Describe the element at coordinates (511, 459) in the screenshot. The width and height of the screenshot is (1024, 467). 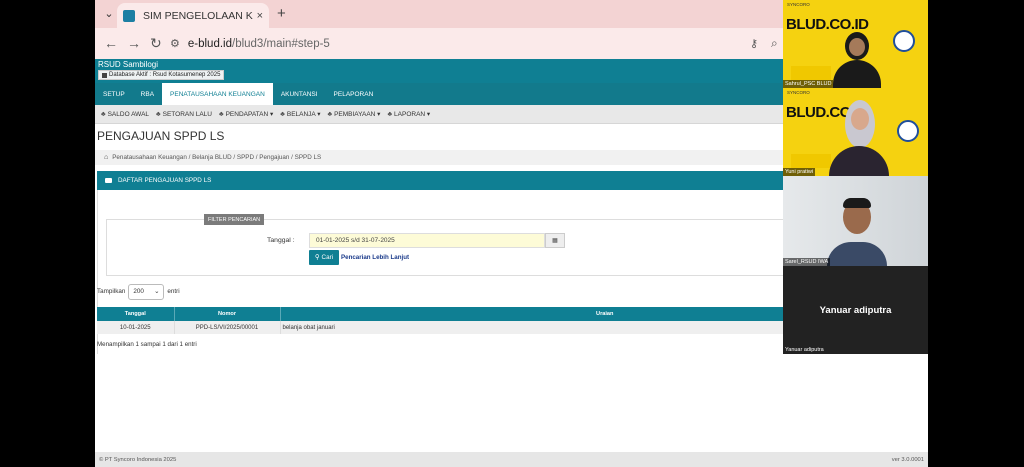
I see `app-footer: © PT Syncoro Indonesia 2025 ver 3.0.0001` at that location.